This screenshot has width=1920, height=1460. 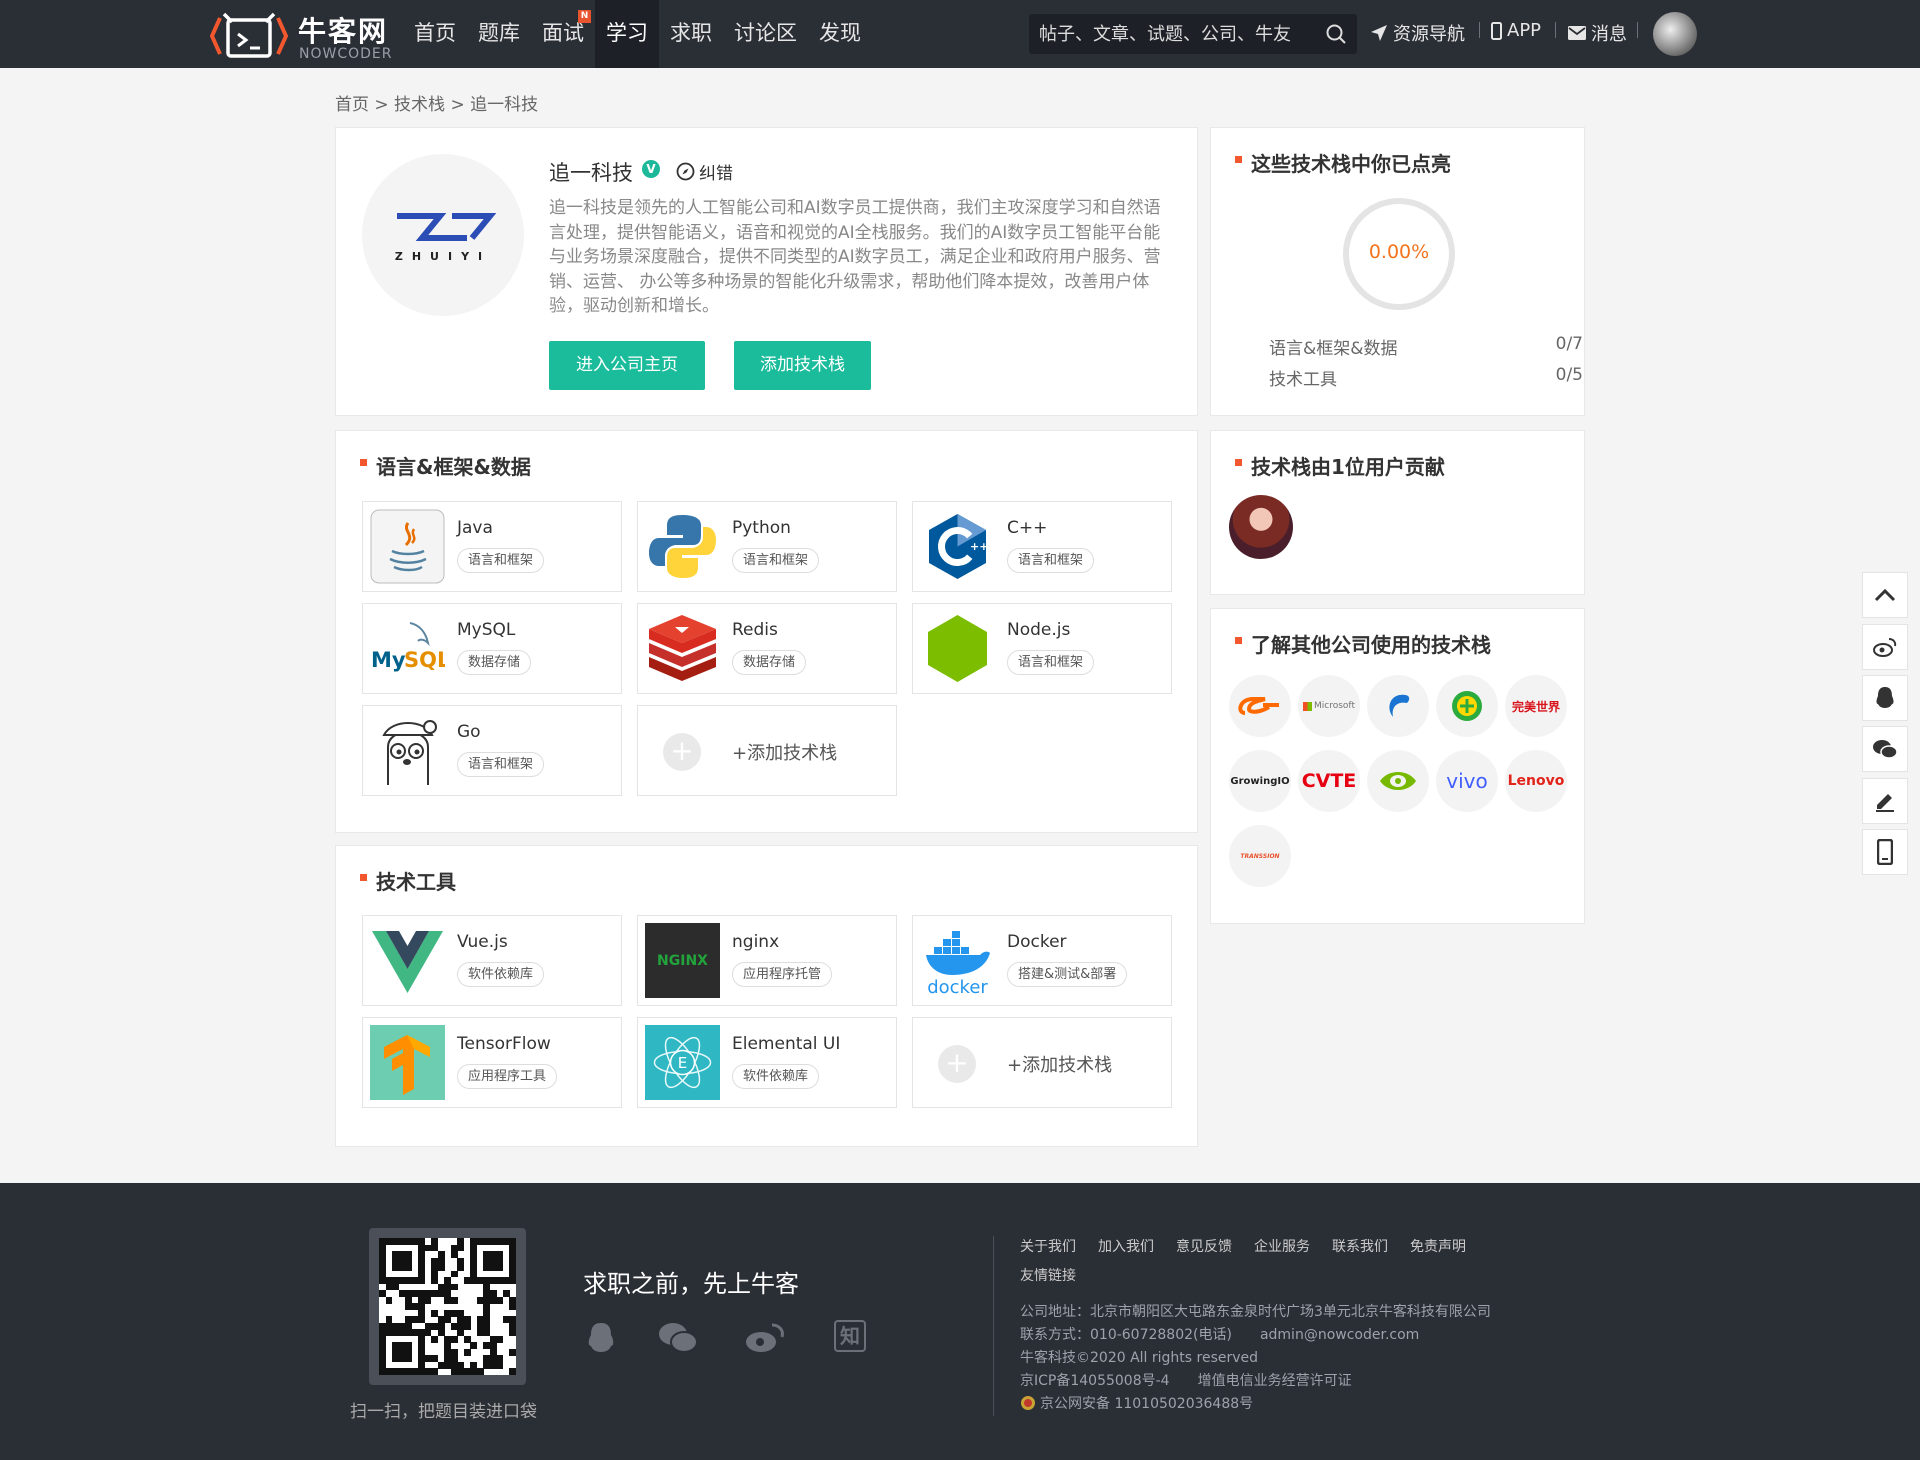 I want to click on vivo-logo: vivo, so click(x=1467, y=781).